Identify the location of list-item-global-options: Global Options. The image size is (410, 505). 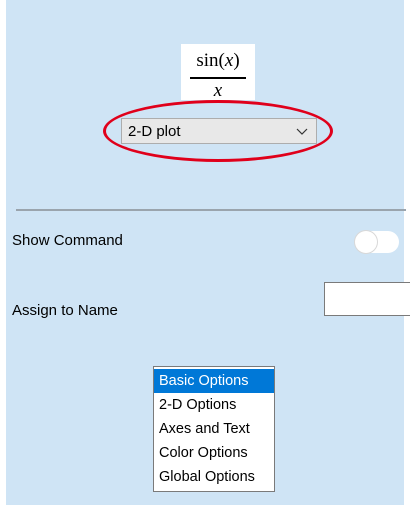
(214, 477).